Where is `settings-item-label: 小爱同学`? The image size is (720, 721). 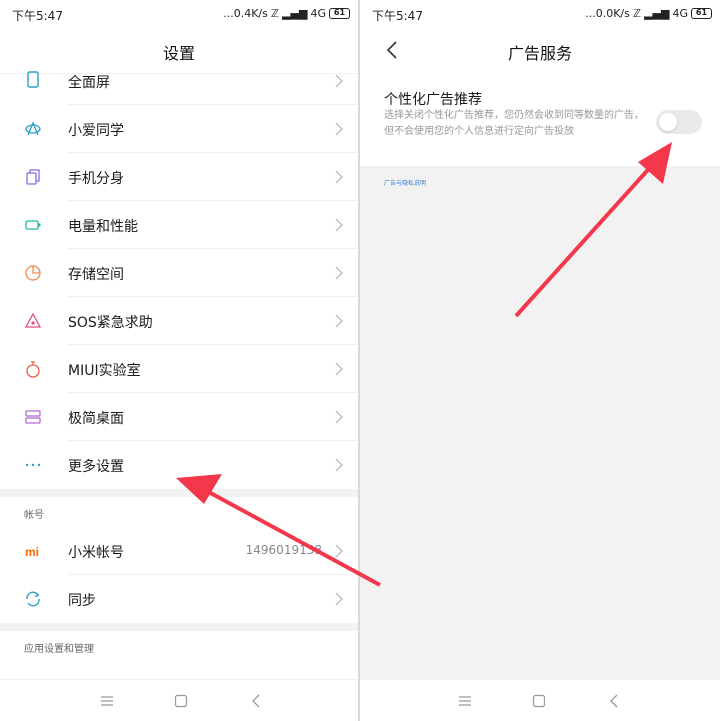
settings-item-label: 小爱同学 is located at coordinates (96, 131).